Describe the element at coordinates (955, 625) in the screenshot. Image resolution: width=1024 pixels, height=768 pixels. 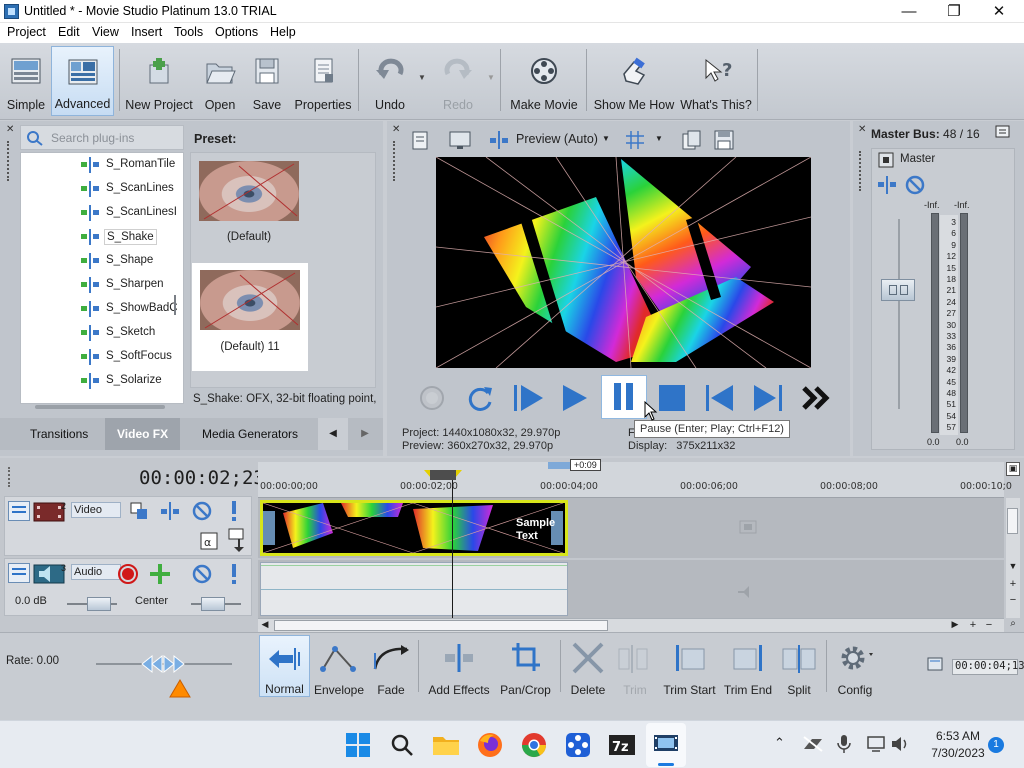
I see `scroll-right-icon: ▶` at that location.